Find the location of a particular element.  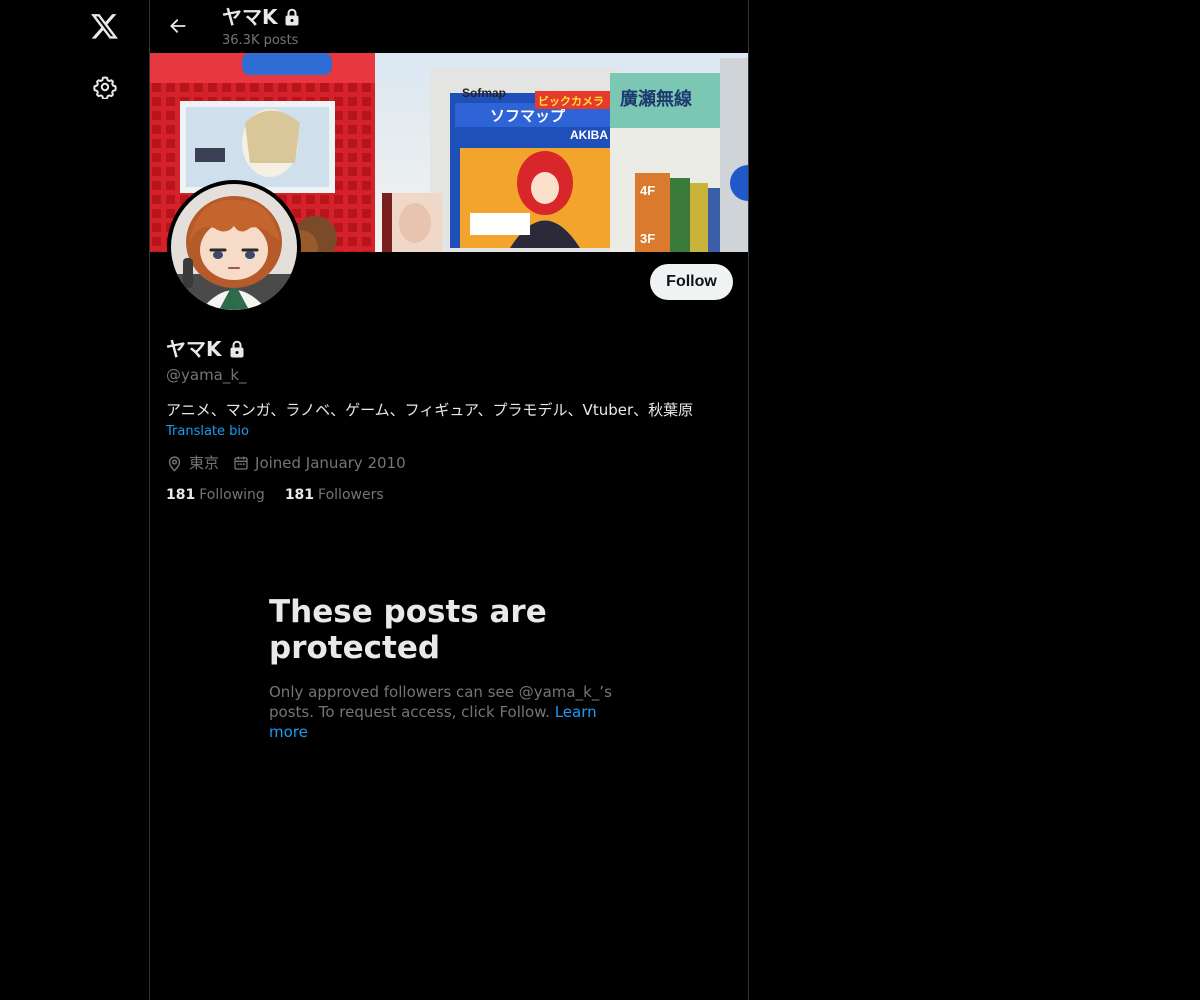

gear-icon is located at coordinates (105, 87).